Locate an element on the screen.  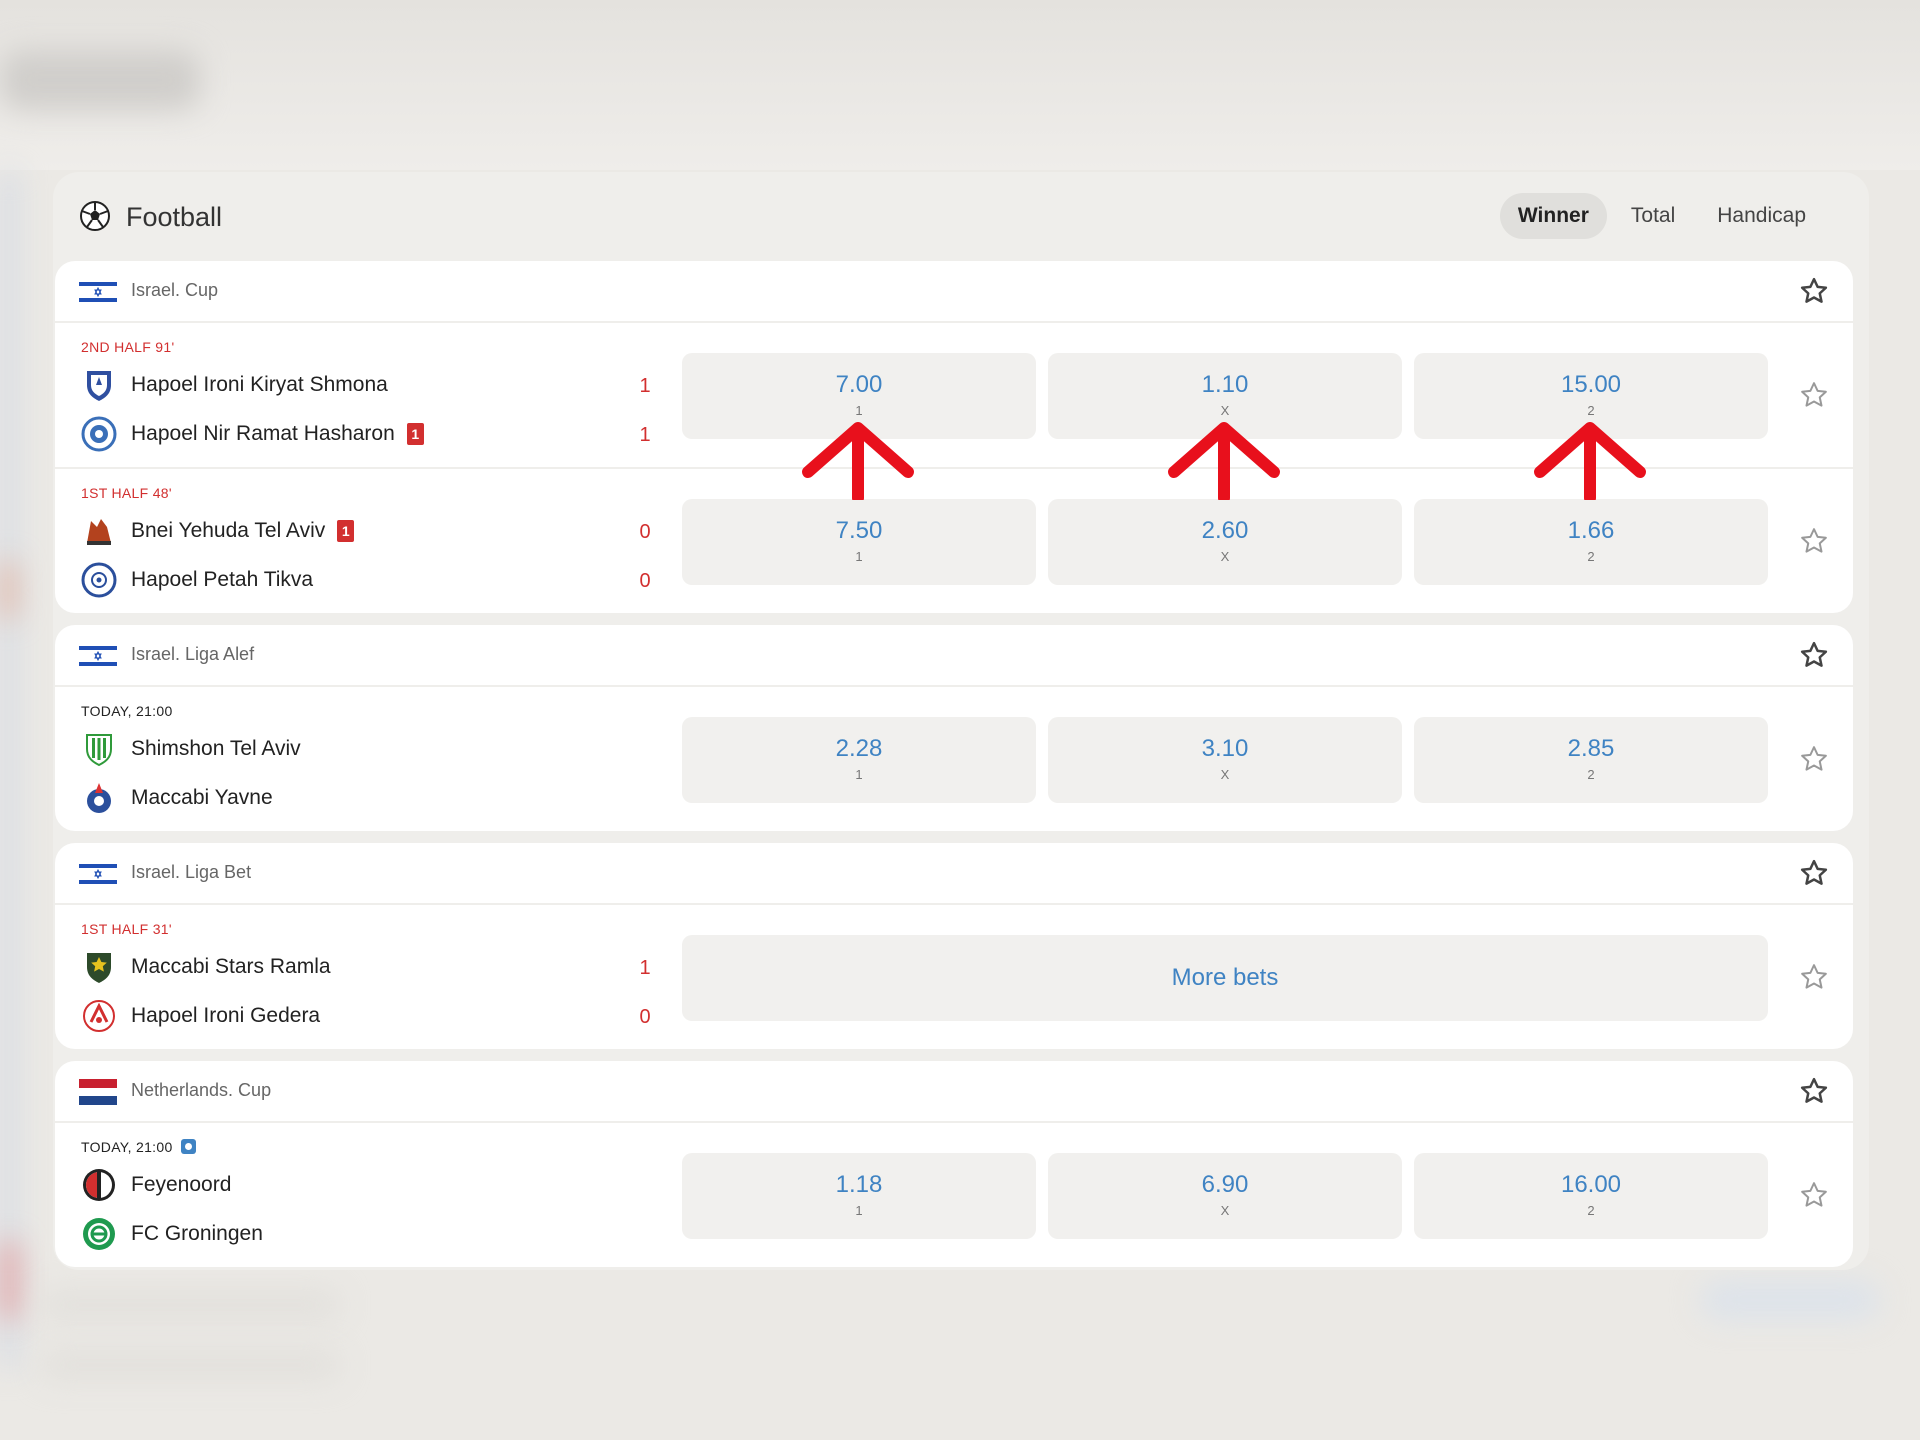
sport-title: Football is located at coordinates (174, 217).